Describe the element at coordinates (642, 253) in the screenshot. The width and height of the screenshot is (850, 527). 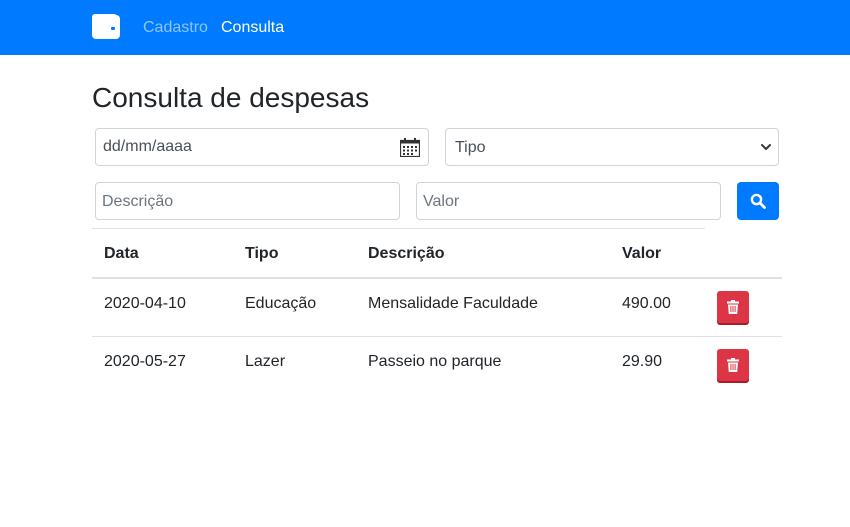
I see `column-header-valor: Valor` at that location.